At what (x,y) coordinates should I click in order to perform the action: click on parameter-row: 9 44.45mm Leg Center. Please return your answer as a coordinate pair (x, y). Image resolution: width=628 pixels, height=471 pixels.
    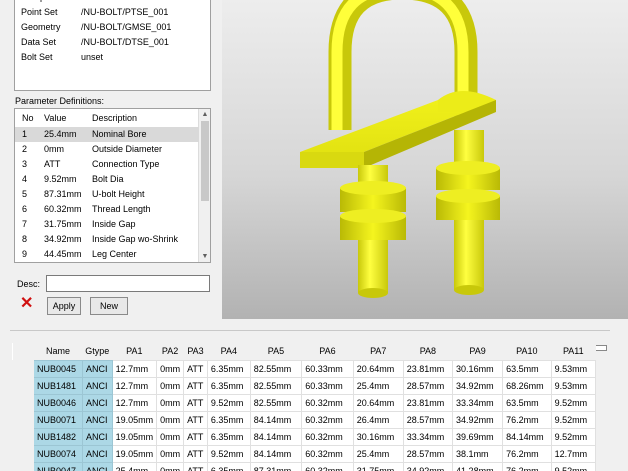
    Looking at the image, I should click on (107, 254).